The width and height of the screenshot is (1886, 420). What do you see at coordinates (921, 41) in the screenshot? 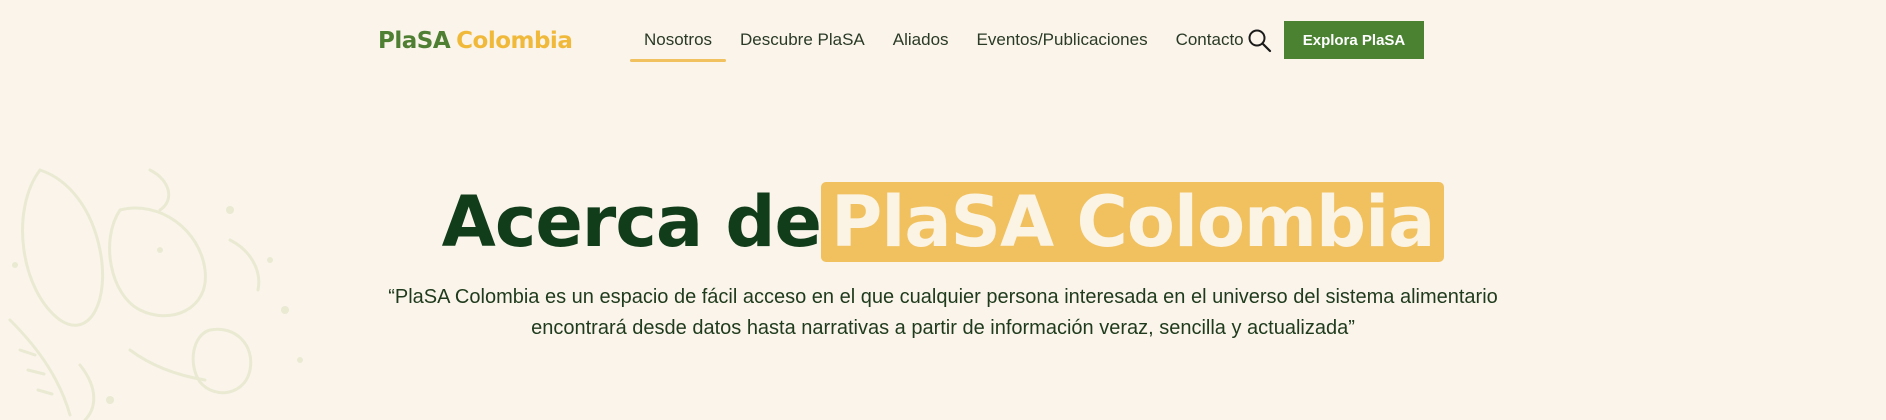
I see `nav-item-aliados: Aliados` at bounding box center [921, 41].